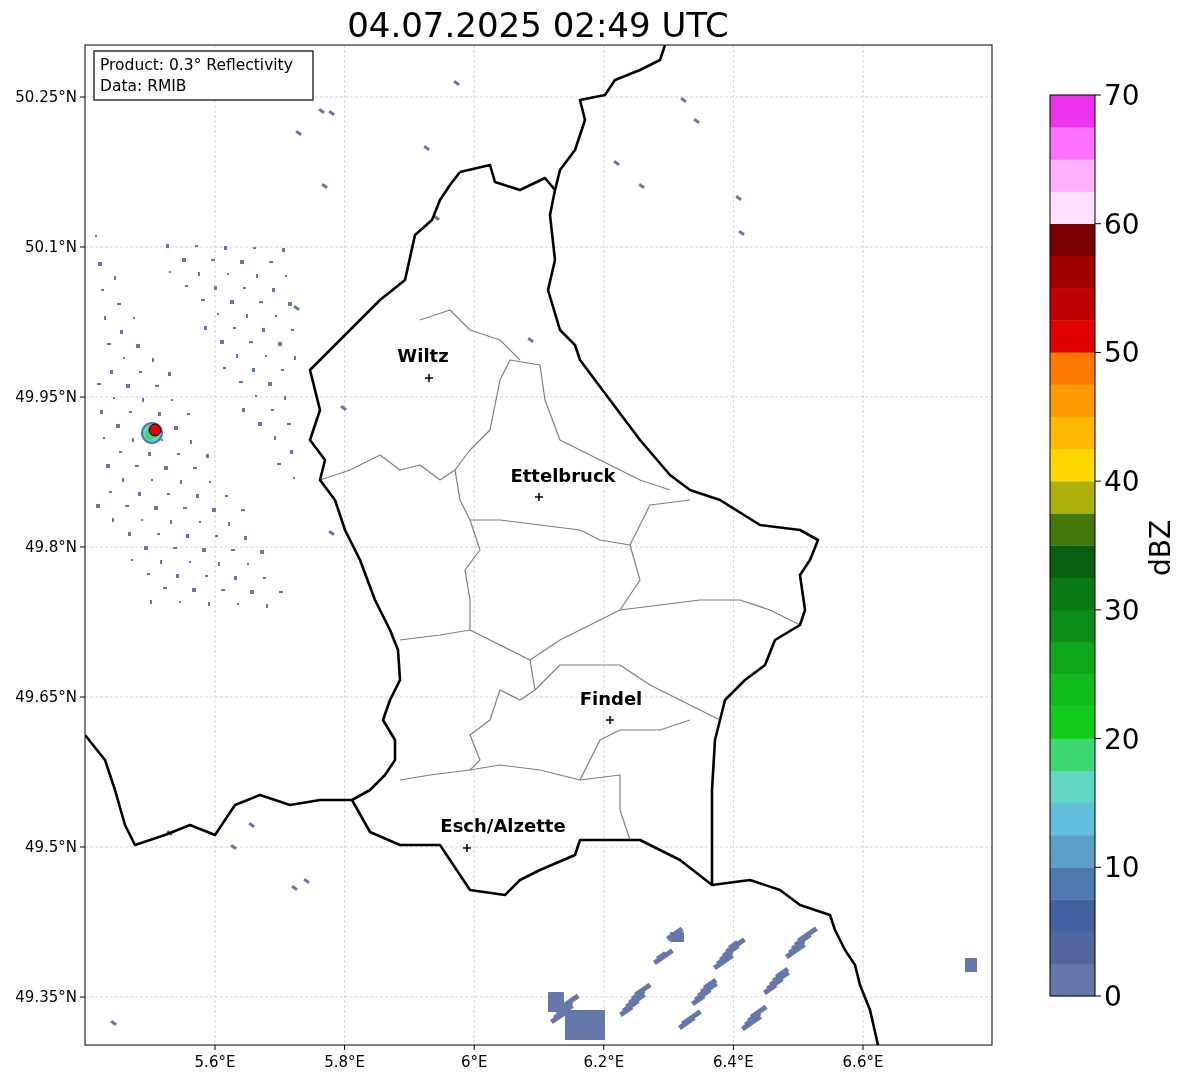 The width and height of the screenshot is (1184, 1081). What do you see at coordinates (503, 825) in the screenshot?
I see `city-label: Esch/Alzette` at bounding box center [503, 825].